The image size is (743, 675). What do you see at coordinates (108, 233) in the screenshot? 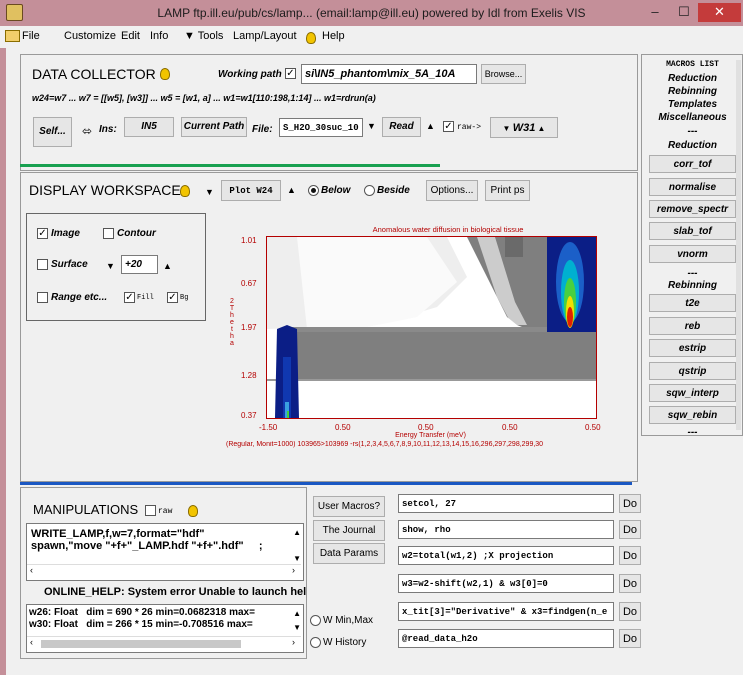
I see `contour-checkbox` at bounding box center [108, 233].